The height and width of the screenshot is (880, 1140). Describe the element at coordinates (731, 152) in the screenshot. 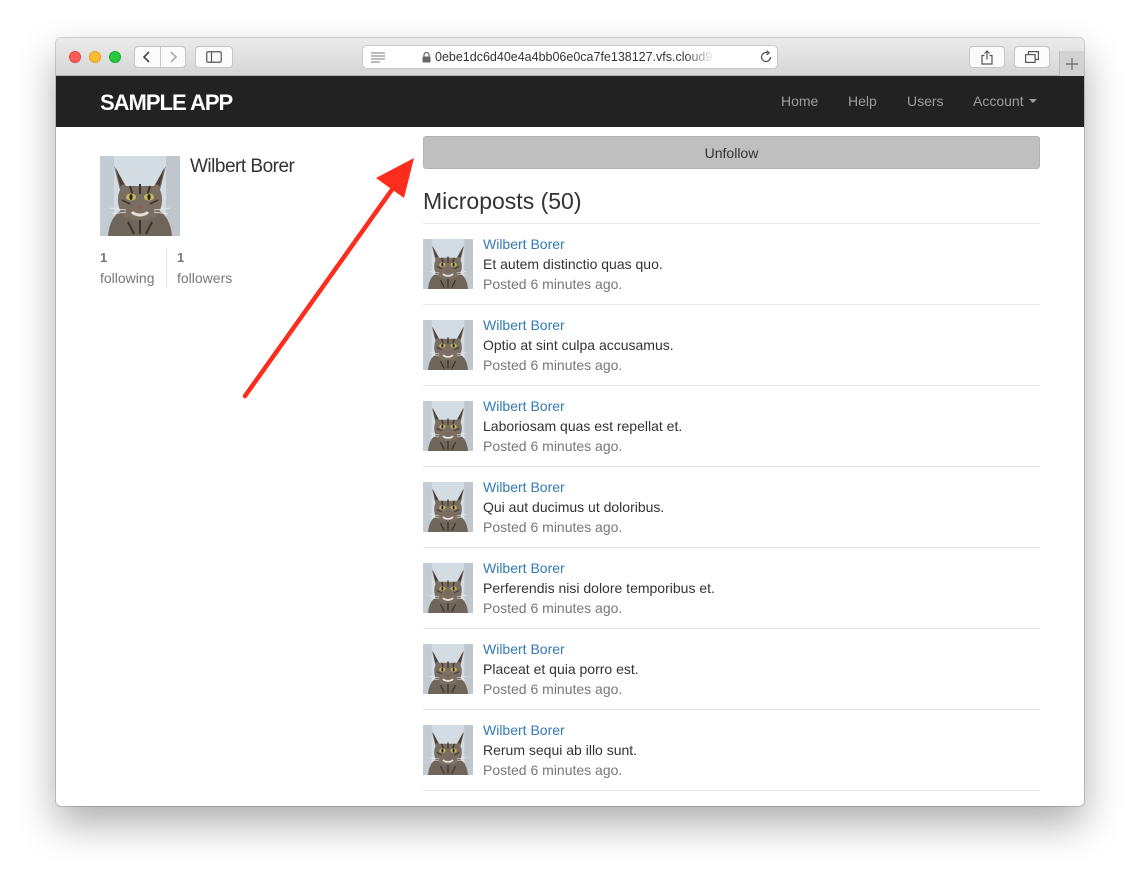

I see `unfollow-button: Unfollow` at that location.